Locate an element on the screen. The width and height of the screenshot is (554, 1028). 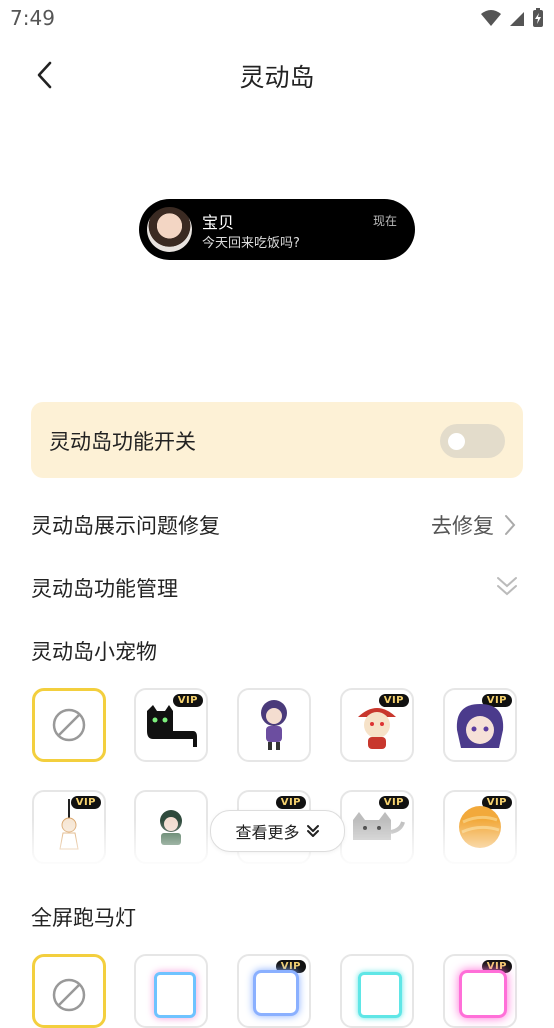
signal-icon is located at coordinates (517, 19).